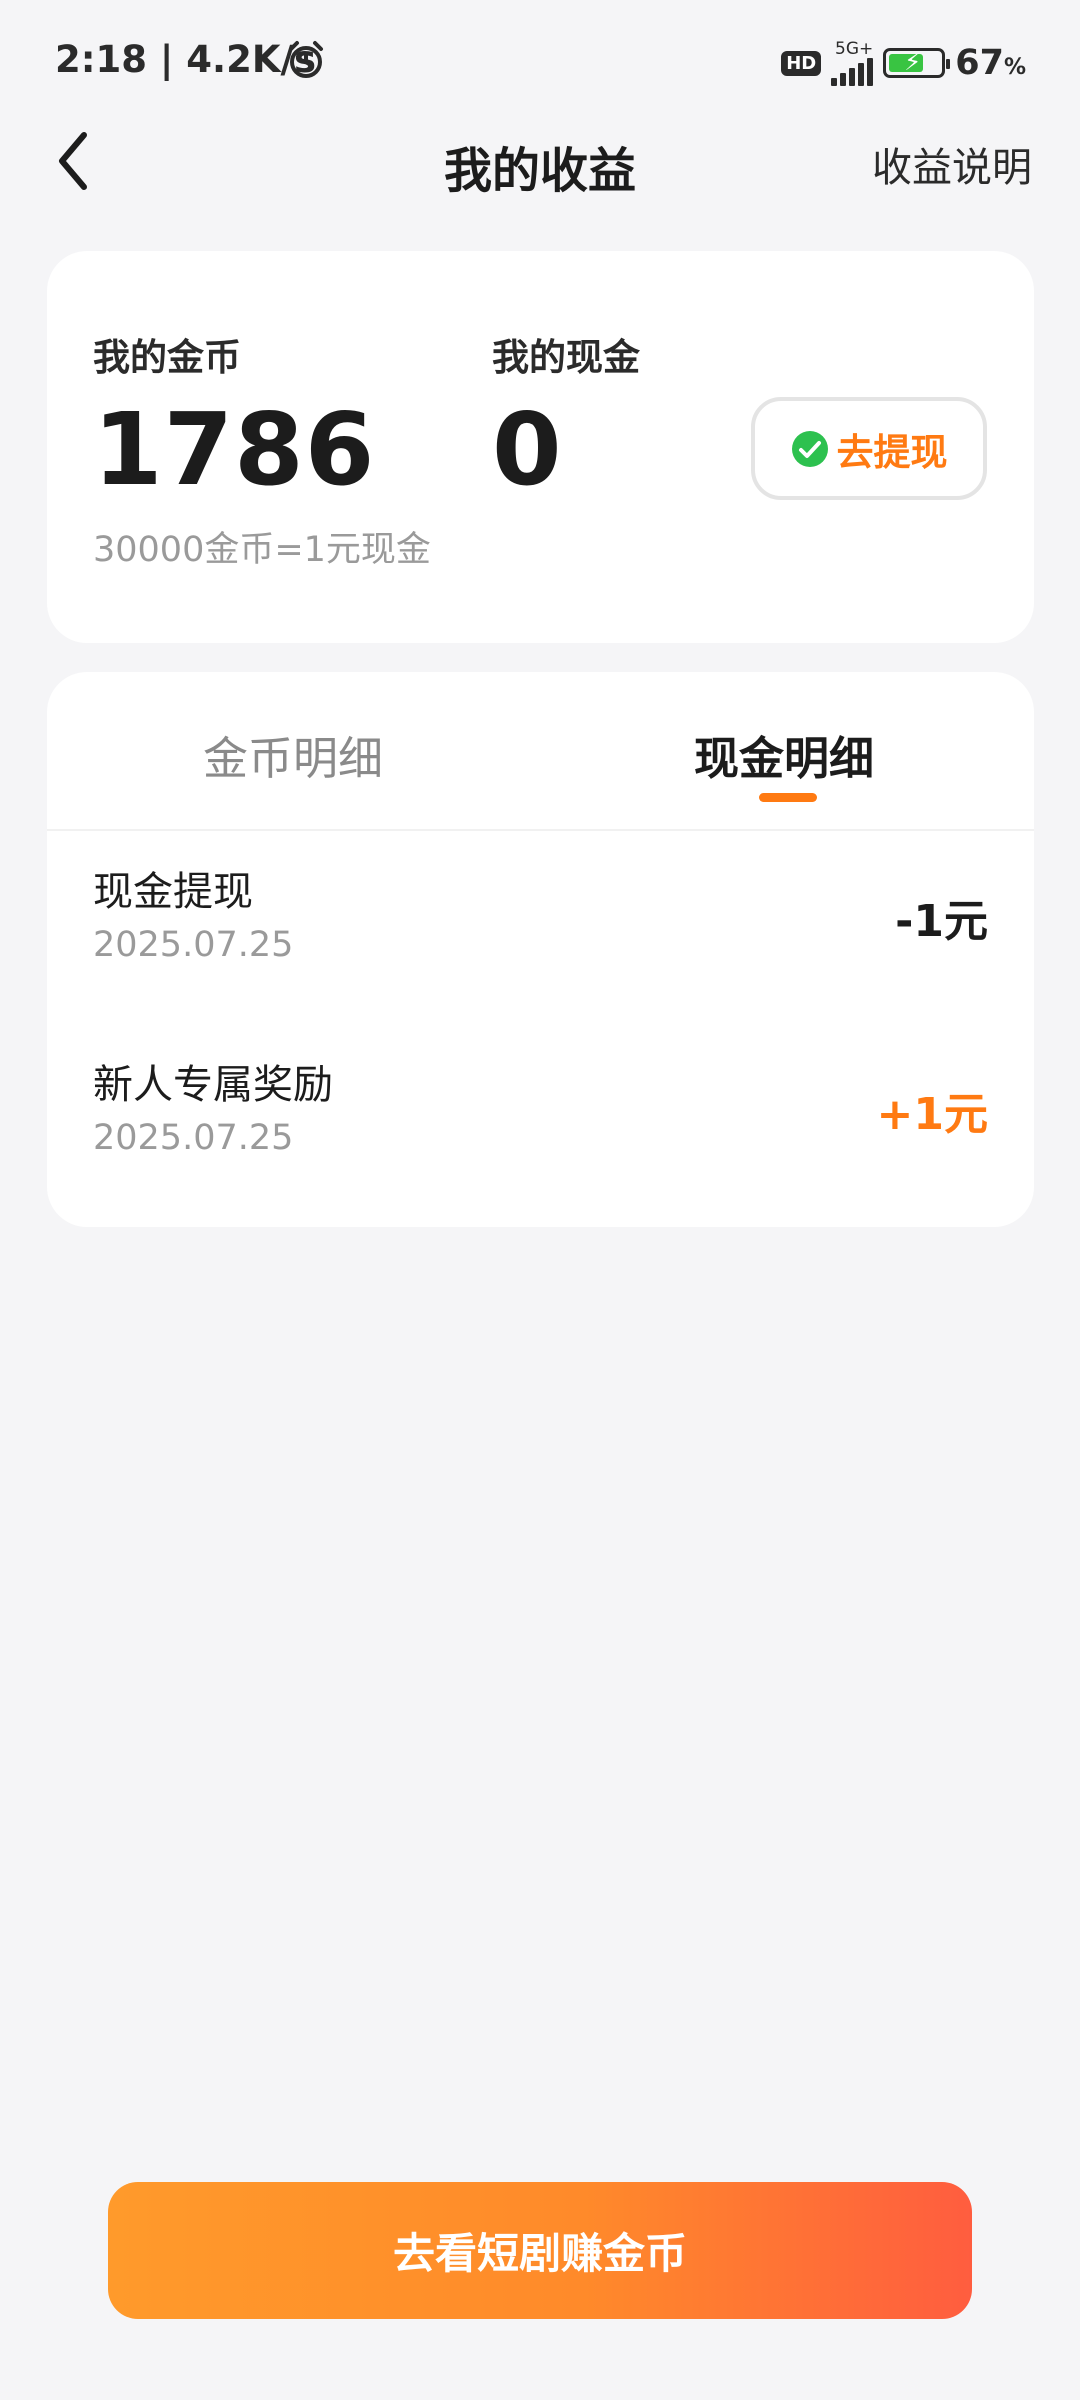  Describe the element at coordinates (262, 550) in the screenshot. I see `exchange-rate: 30000金币=1元现金` at that location.